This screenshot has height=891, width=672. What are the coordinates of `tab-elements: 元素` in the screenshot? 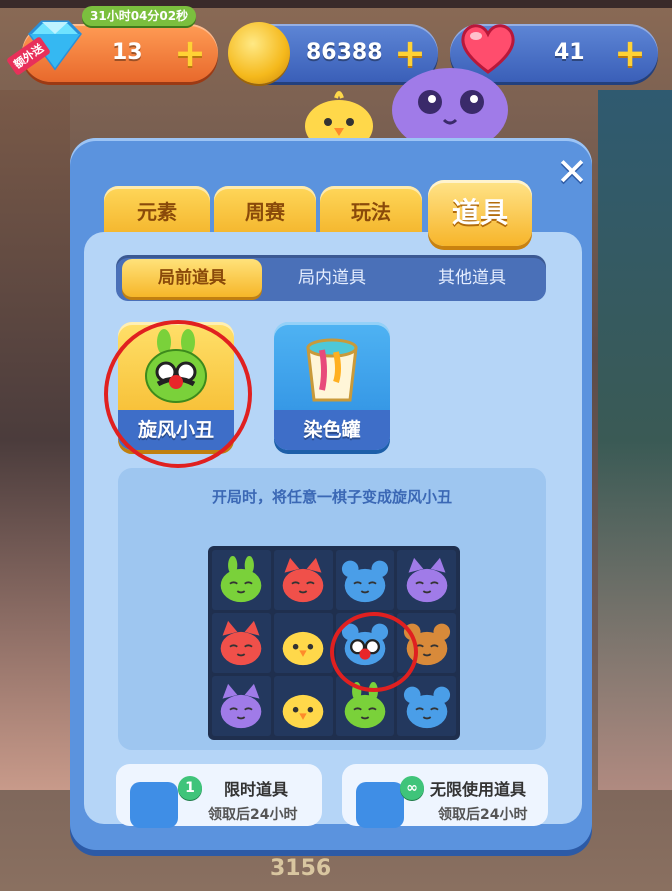 It's located at (157, 212).